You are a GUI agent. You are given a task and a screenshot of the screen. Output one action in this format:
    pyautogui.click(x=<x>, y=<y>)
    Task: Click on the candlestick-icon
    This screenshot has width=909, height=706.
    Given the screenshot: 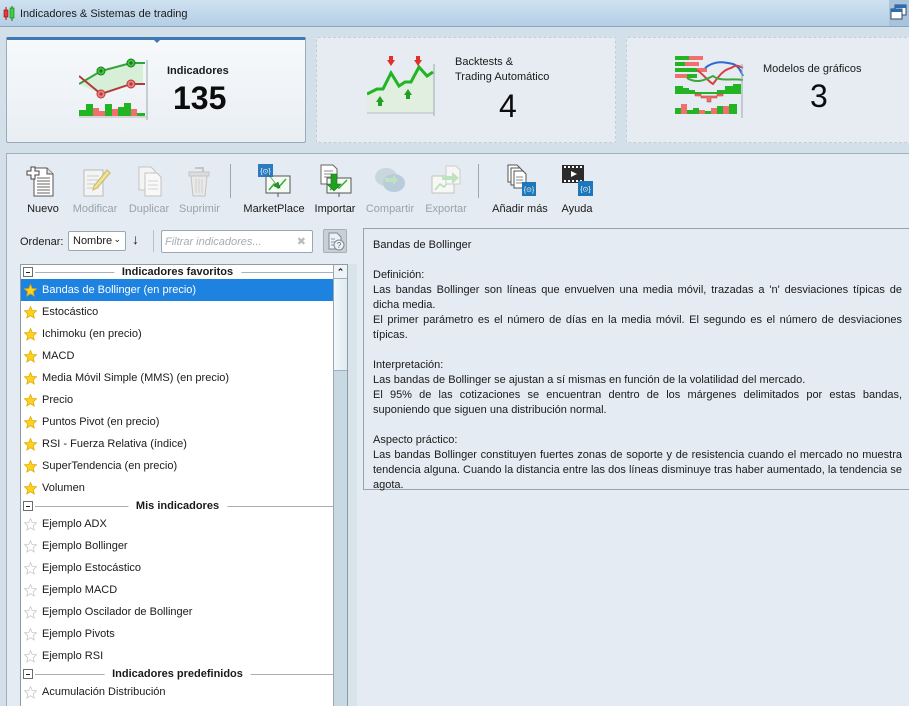 What is the action you would take?
    pyautogui.click(x=9, y=13)
    